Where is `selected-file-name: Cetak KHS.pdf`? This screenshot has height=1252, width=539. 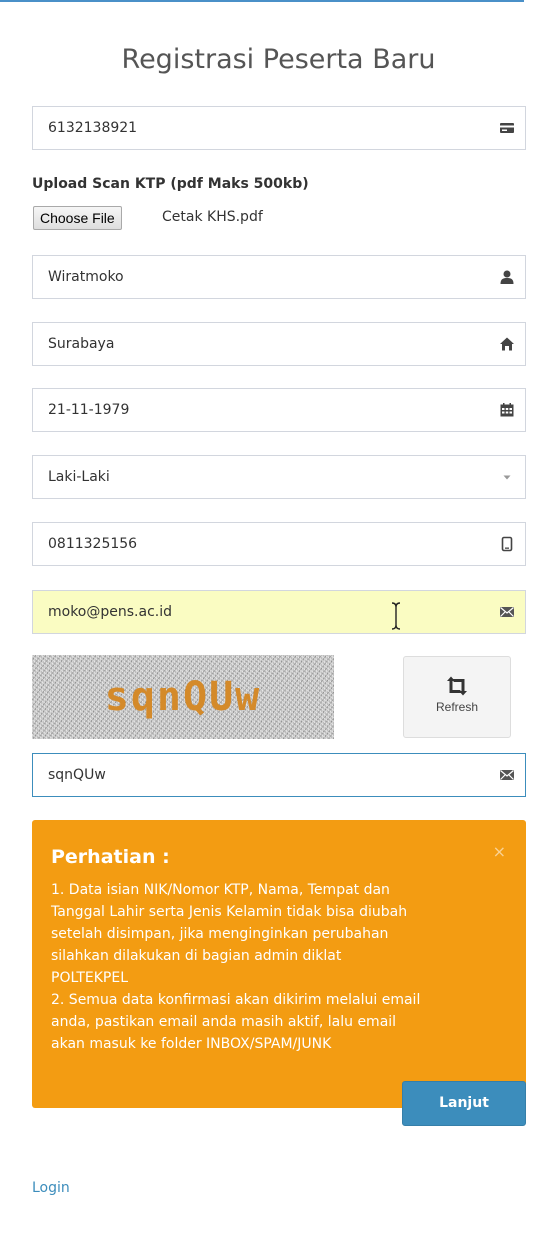 selected-file-name: Cetak KHS.pdf is located at coordinates (212, 217).